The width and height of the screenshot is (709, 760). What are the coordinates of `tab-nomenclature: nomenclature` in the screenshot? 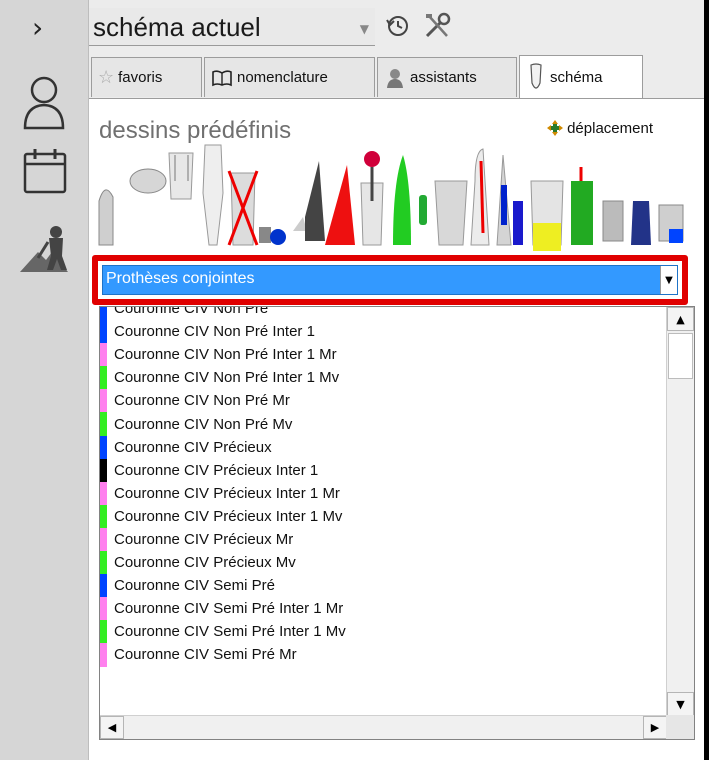 It's located at (289, 77).